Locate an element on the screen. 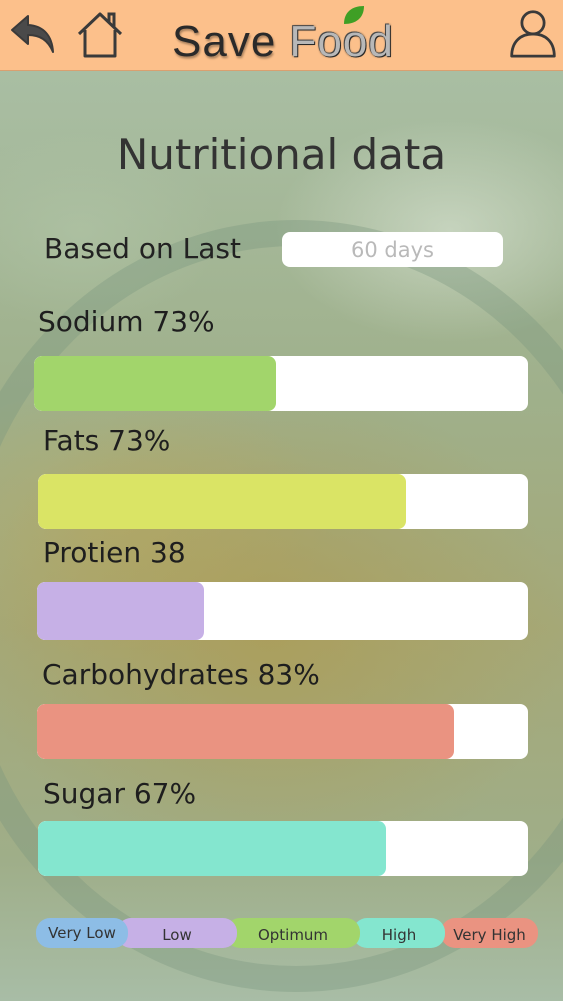 The height and width of the screenshot is (1001, 563). metric-label-protein: Protien 38 is located at coordinates (114, 552).